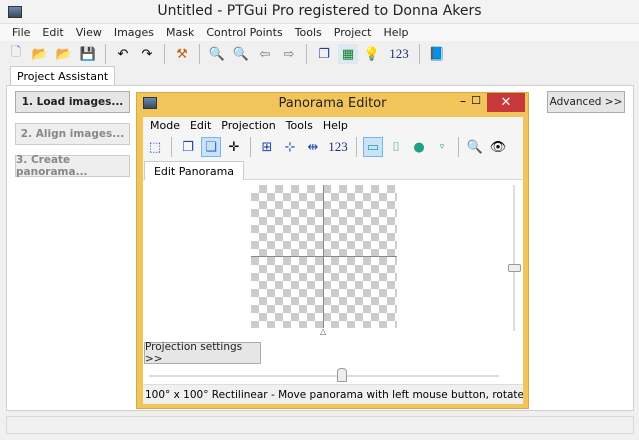  What do you see at coordinates (21, 32) in the screenshot?
I see `menu-file: File` at bounding box center [21, 32].